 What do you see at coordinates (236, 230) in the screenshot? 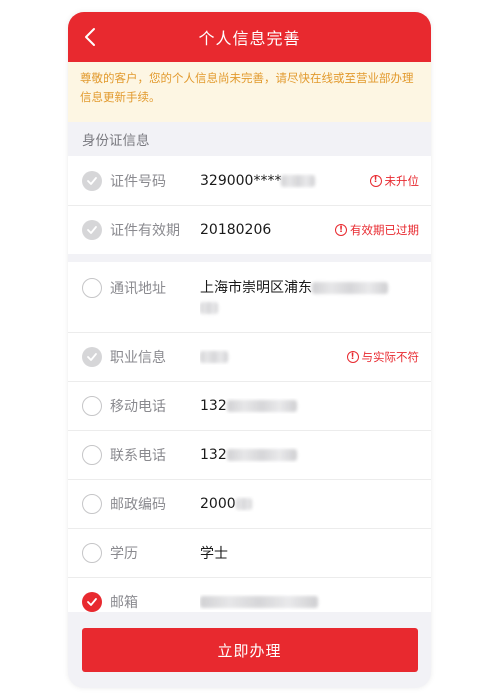
I see `row-value: 20180206` at bounding box center [236, 230].